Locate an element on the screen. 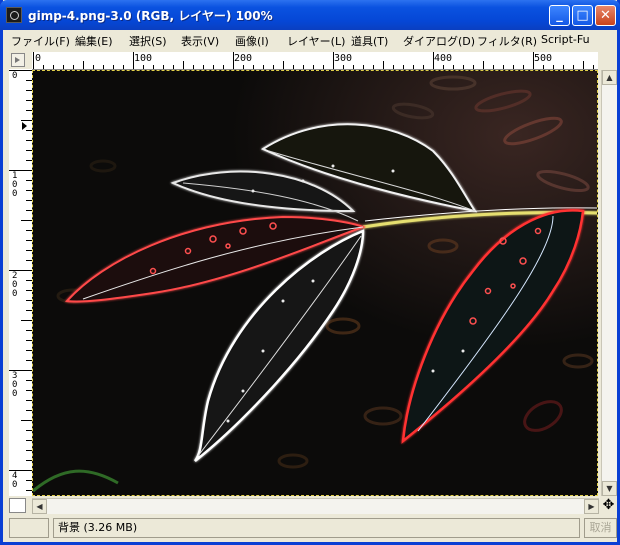  arrow-up-icon: ▲ is located at coordinates (609, 77).